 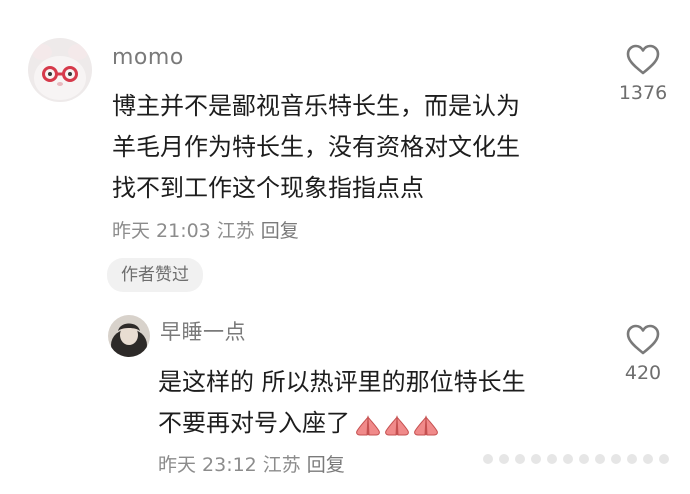 I want to click on watermark, so click(x=580, y=461).